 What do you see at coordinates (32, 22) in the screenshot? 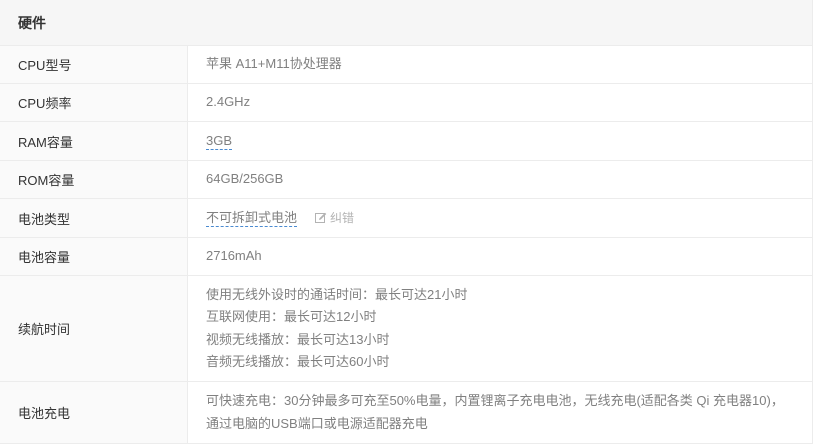
I see `section-title: 硬件` at bounding box center [32, 22].